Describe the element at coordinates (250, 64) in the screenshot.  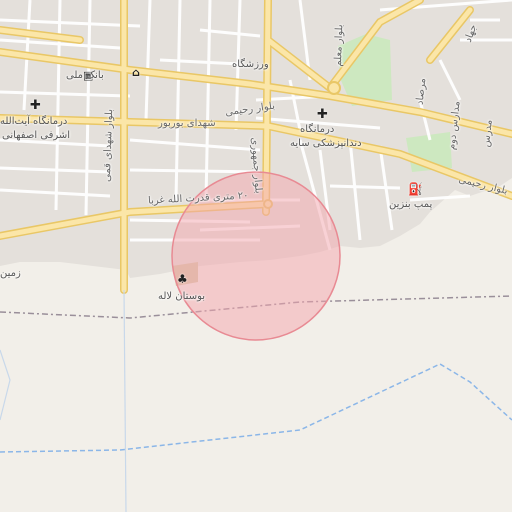
I see `varzeshgah-label: ورزشگاه` at that location.